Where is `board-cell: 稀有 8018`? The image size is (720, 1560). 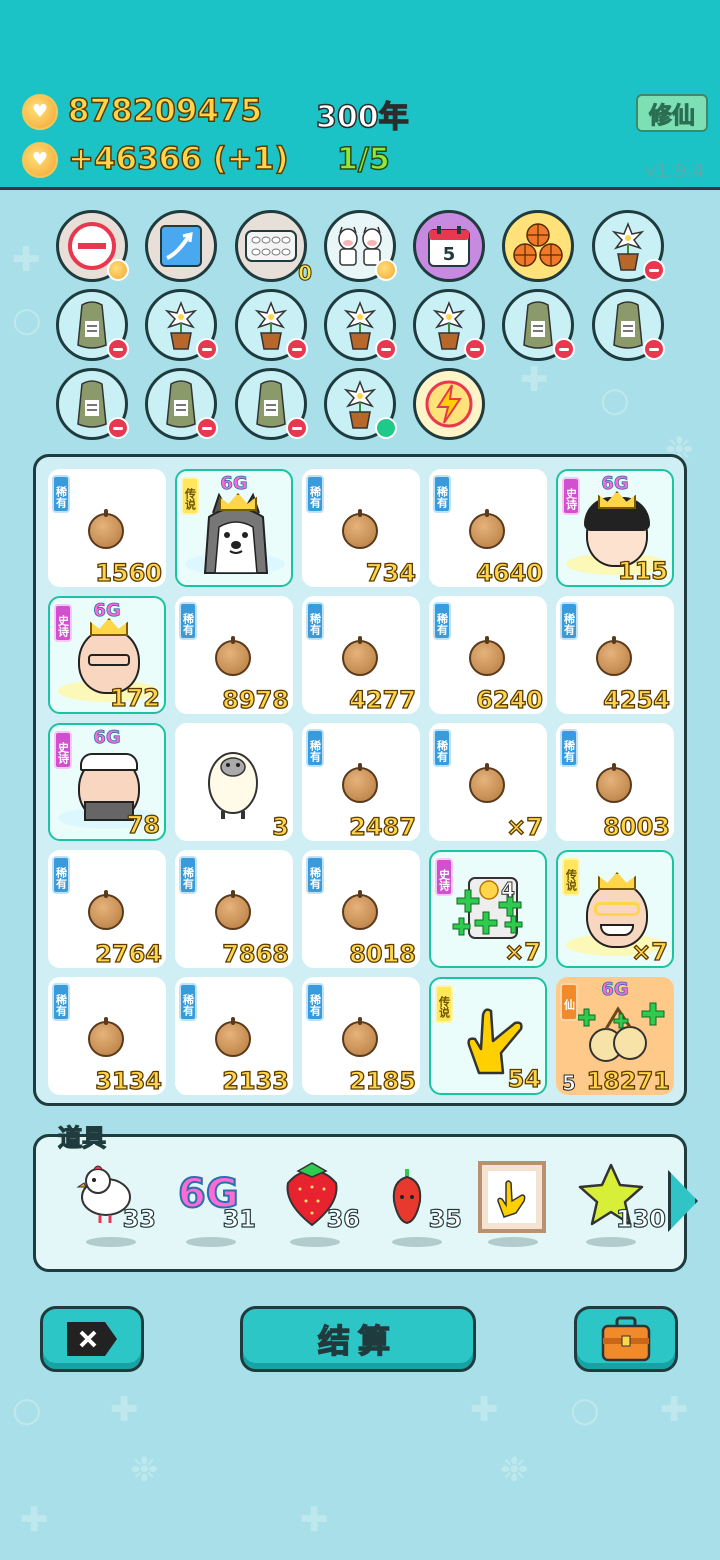 board-cell: 稀有 8018 is located at coordinates (361, 909).